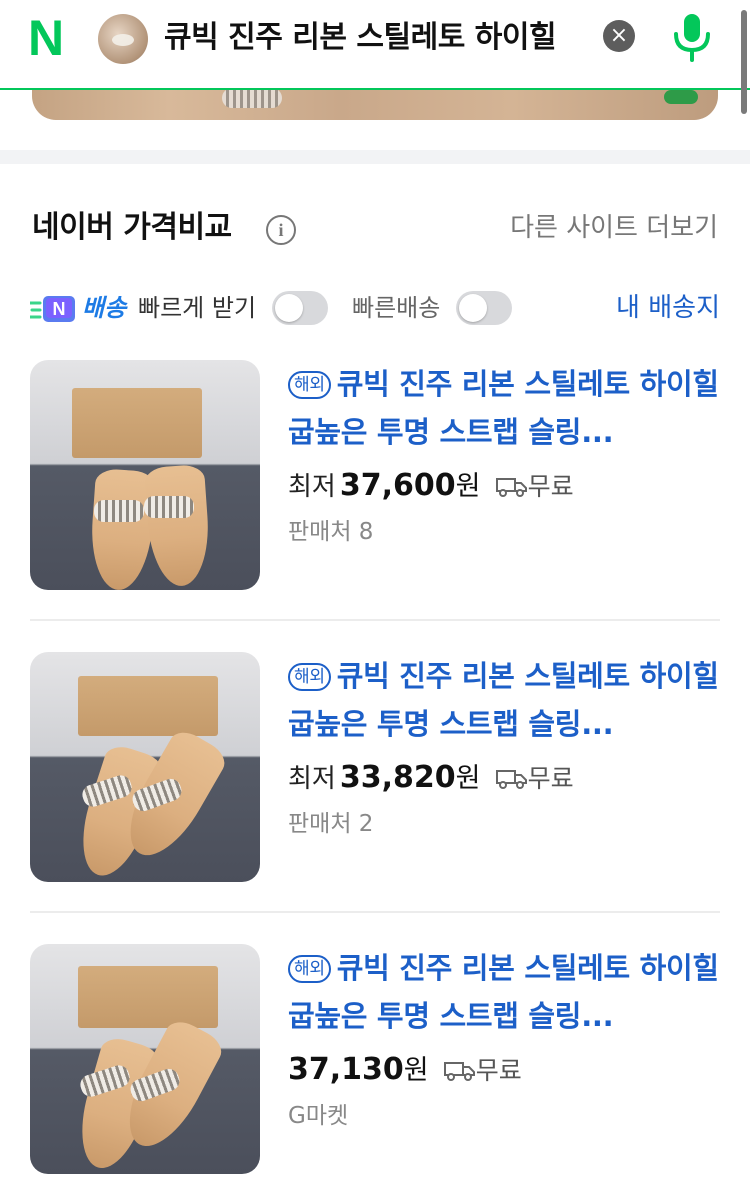 The image size is (750, 1187). I want to click on price-row: 최저 33,820원 무료, so click(504, 778).